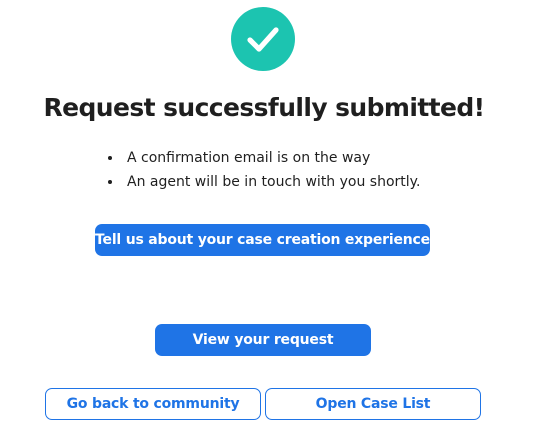 The width and height of the screenshot is (538, 431). I want to click on confirmation-email-bullet: A confirmation email is on the way, so click(264, 158).